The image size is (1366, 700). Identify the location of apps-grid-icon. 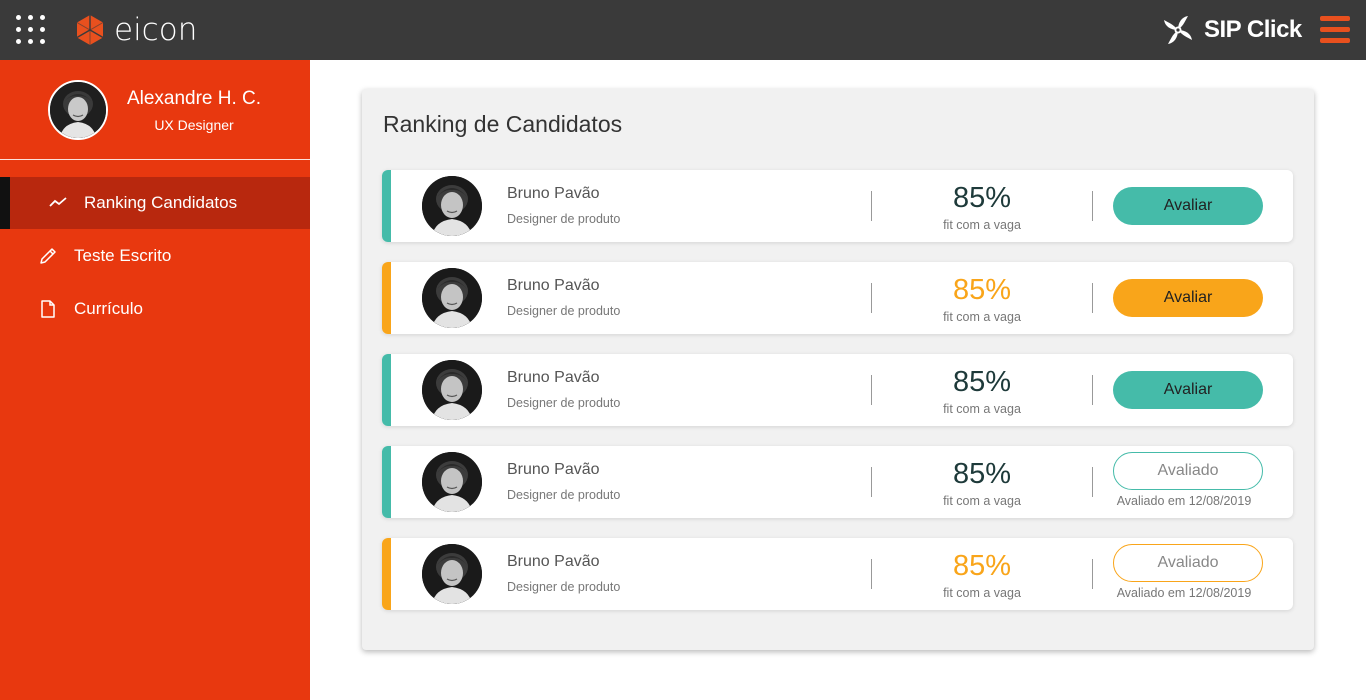
(31, 30).